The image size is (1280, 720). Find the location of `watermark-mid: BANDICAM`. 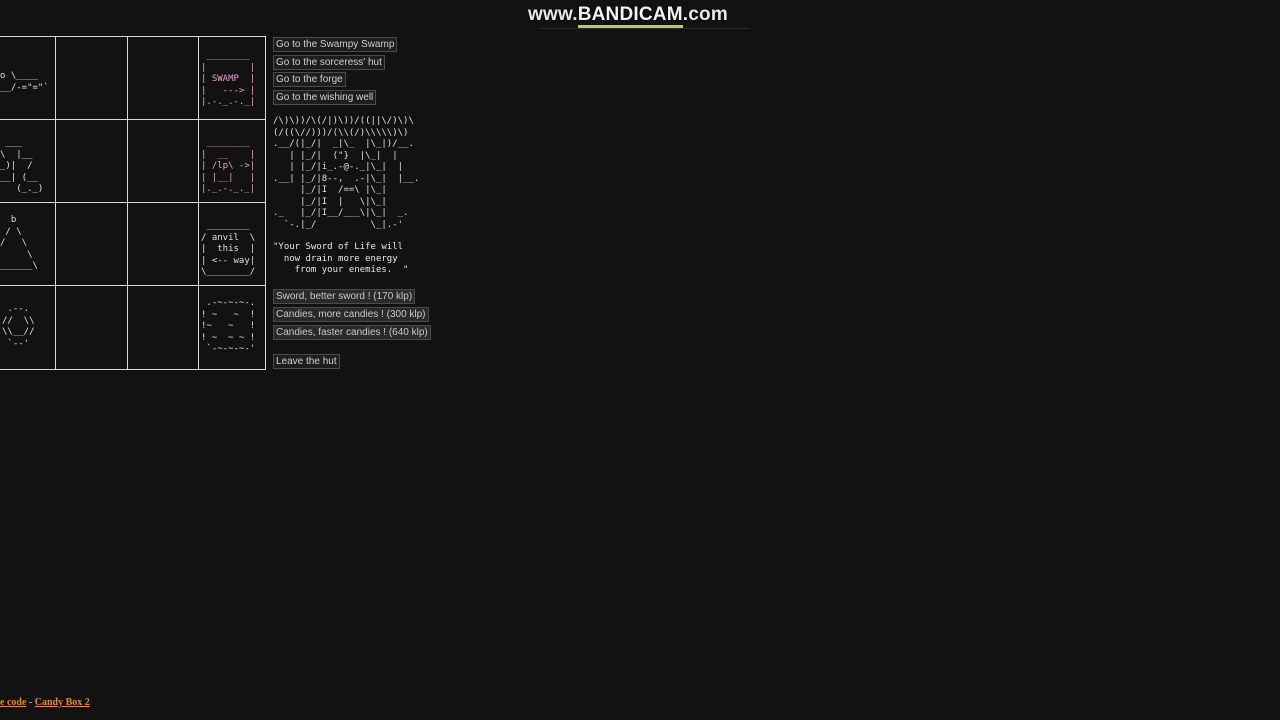

watermark-mid: BANDICAM is located at coordinates (630, 16).